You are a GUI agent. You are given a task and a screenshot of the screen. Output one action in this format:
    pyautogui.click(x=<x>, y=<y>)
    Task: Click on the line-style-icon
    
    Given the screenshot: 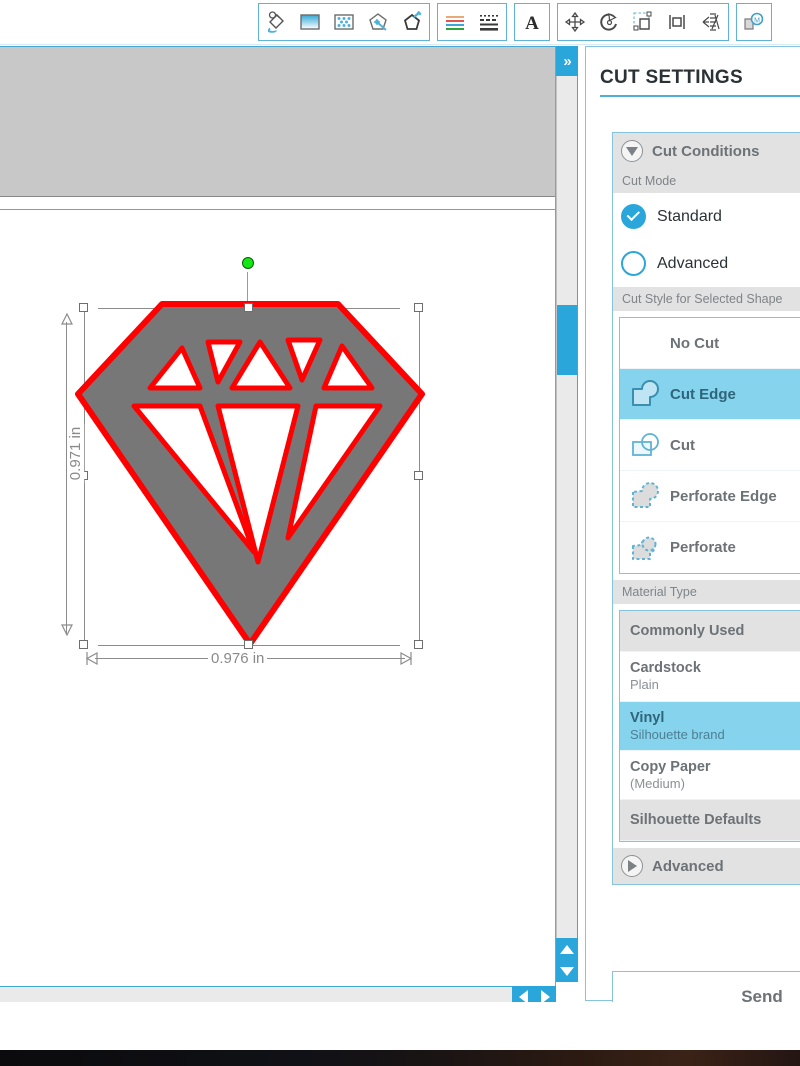 What is the action you would take?
    pyautogui.click(x=412, y=22)
    